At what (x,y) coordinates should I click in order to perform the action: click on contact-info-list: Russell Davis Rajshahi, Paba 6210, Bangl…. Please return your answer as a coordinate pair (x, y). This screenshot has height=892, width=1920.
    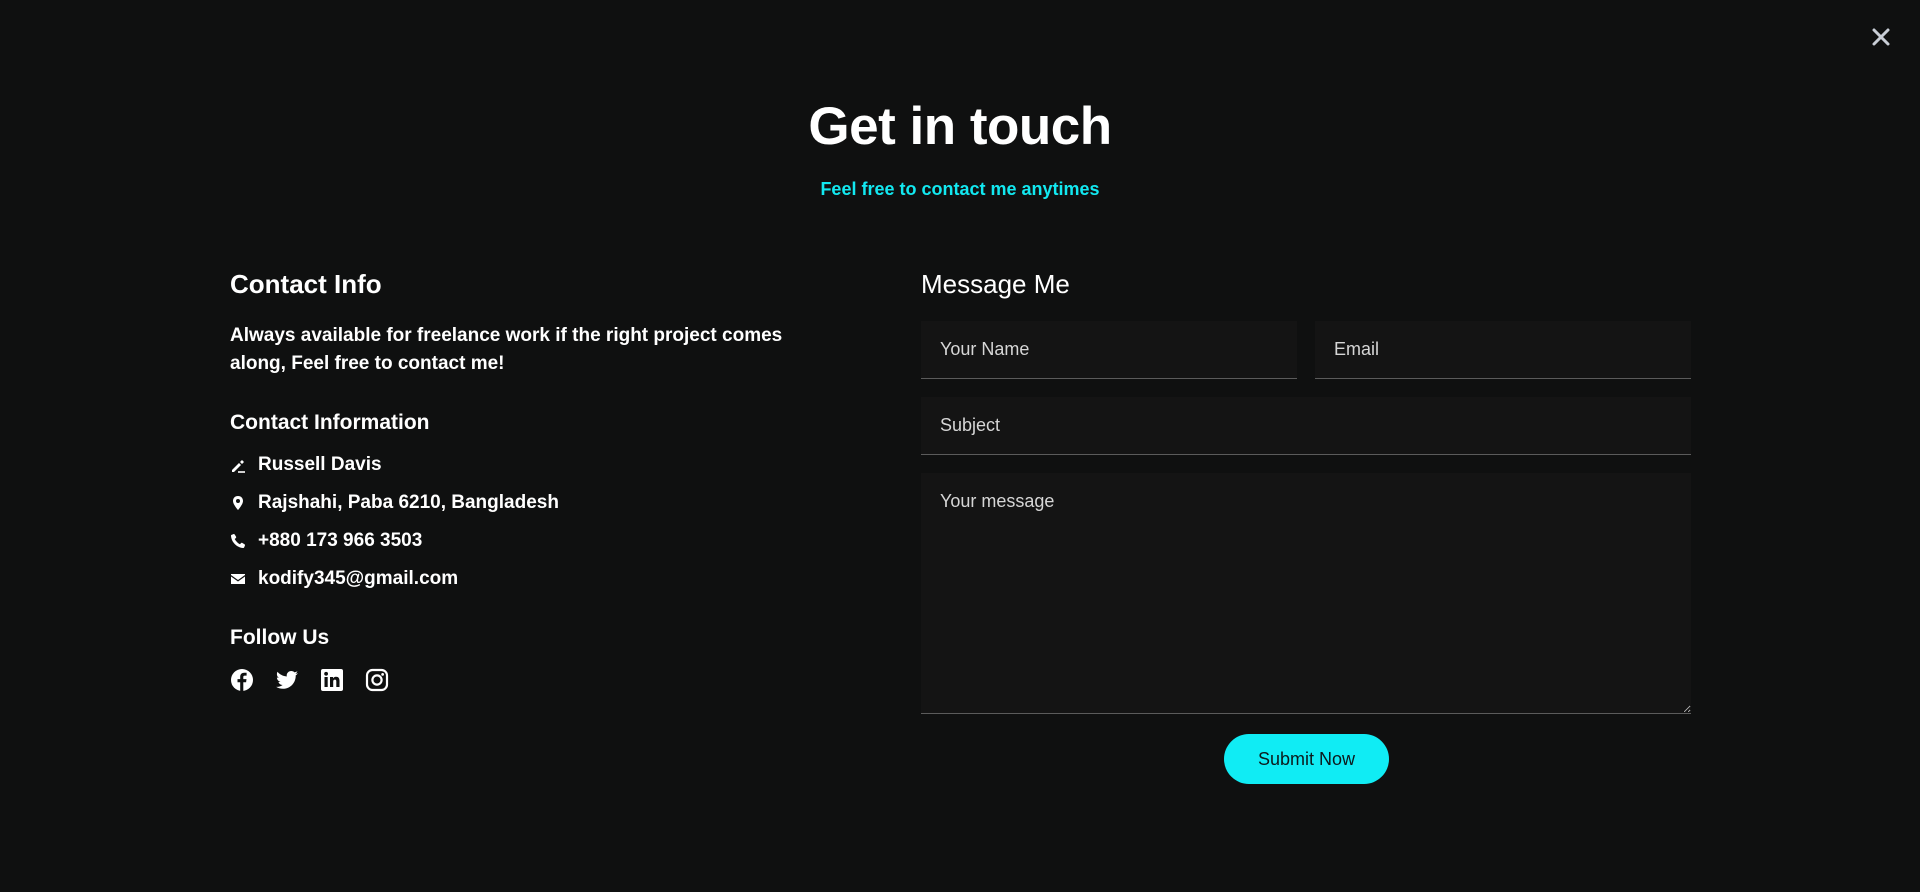
    Looking at the image, I should click on (394, 522).